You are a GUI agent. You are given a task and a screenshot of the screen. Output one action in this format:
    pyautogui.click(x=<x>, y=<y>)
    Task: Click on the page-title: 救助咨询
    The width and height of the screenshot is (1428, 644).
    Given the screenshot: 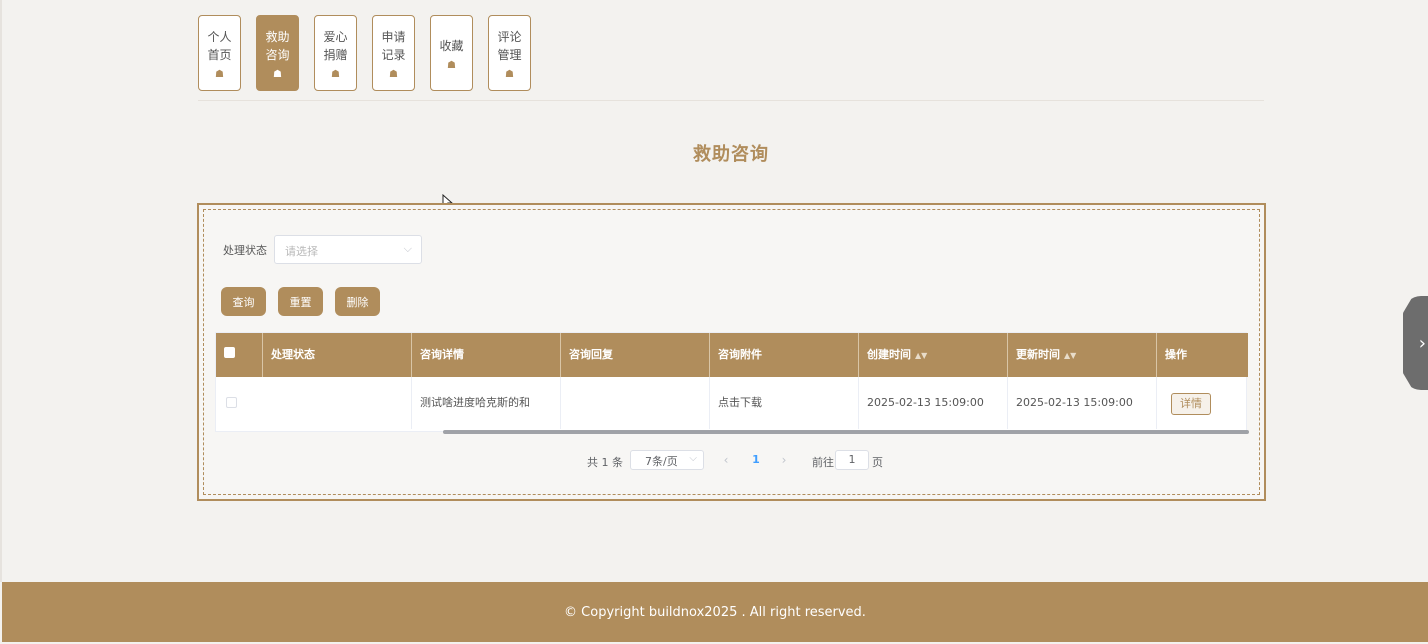 What is the action you would take?
    pyautogui.click(x=731, y=154)
    